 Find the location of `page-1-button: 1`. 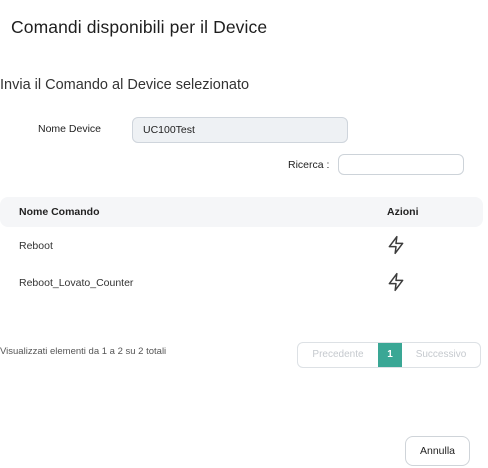

page-1-button: 1 is located at coordinates (390, 355).